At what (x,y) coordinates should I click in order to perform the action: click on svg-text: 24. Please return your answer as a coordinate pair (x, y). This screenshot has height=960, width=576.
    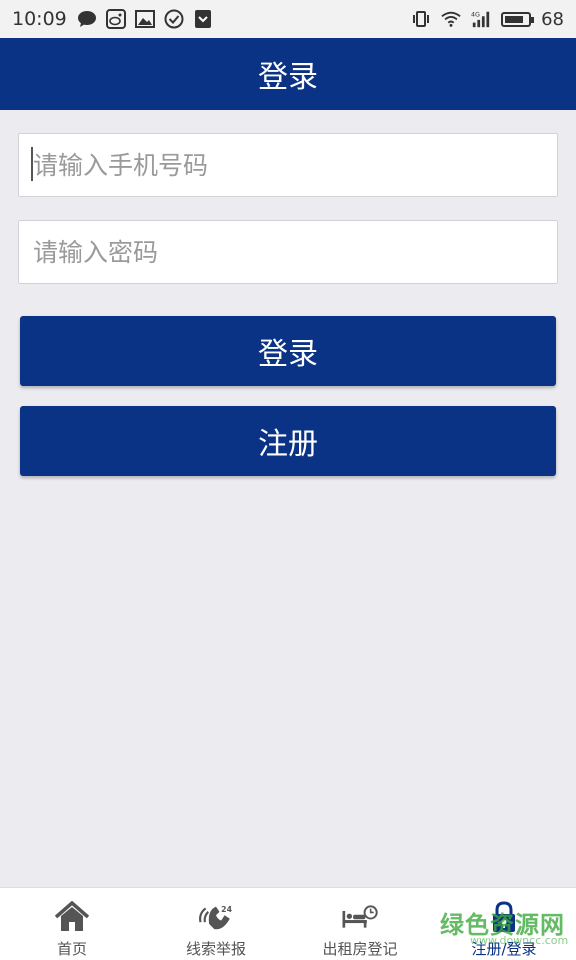
    Looking at the image, I should click on (226, 909).